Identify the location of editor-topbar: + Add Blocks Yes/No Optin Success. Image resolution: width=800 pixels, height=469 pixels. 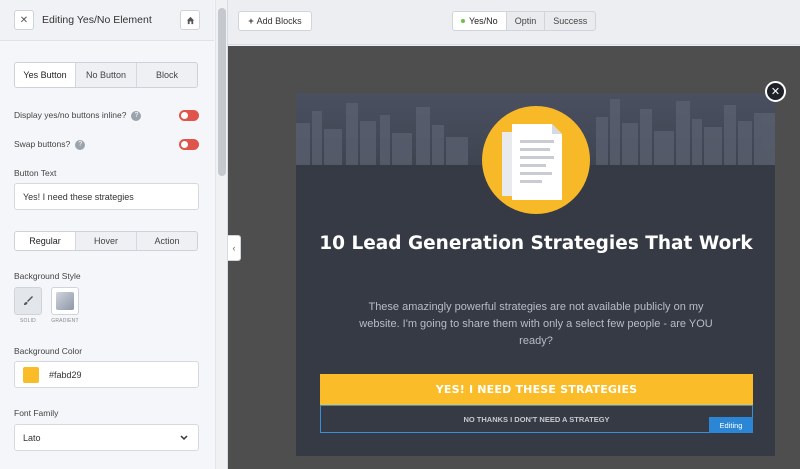
(514, 22).